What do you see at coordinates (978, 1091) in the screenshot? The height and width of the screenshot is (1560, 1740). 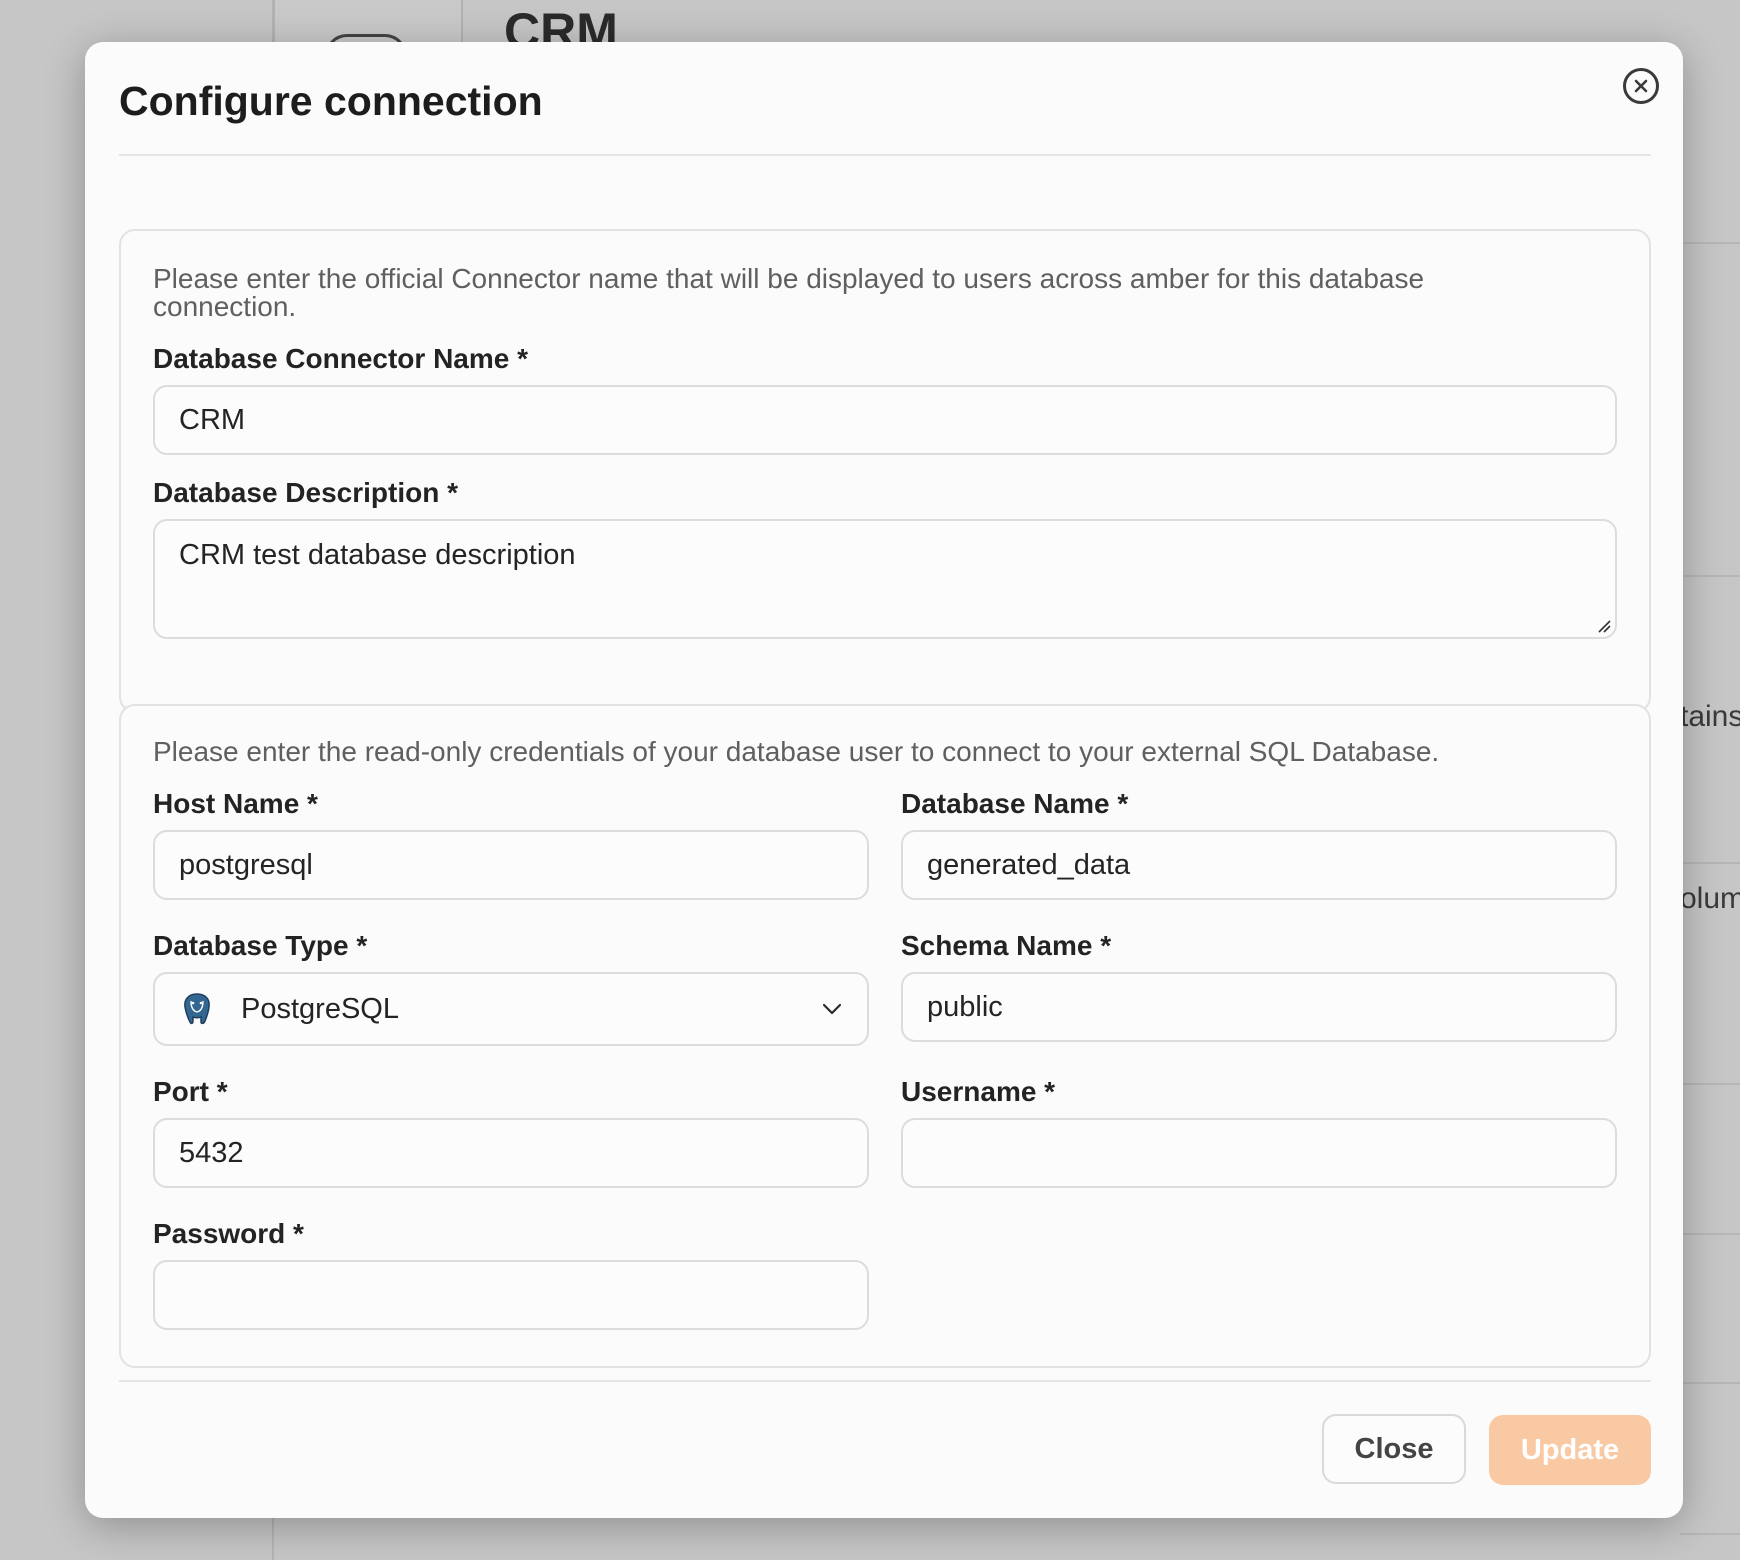 I see `username-label: Username *` at bounding box center [978, 1091].